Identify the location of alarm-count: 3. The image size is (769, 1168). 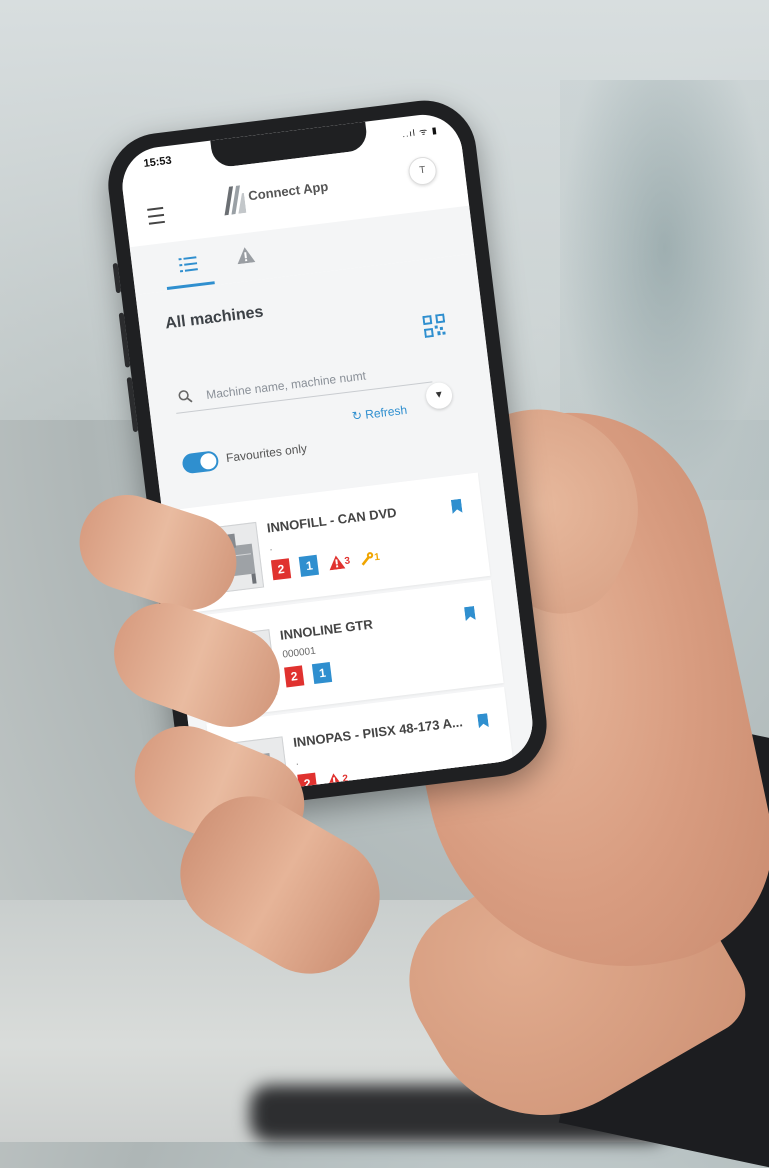
(339, 562).